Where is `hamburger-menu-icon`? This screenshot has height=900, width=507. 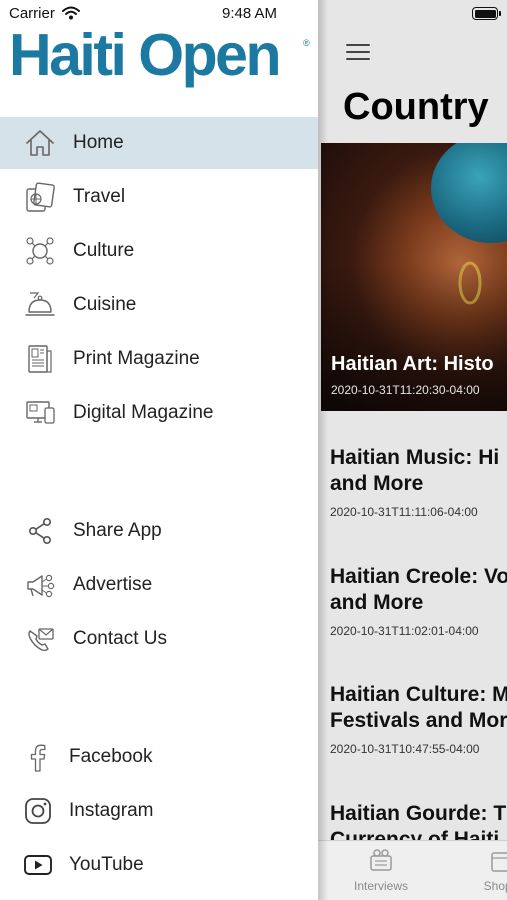
hamburger-menu-icon is located at coordinates (358, 52).